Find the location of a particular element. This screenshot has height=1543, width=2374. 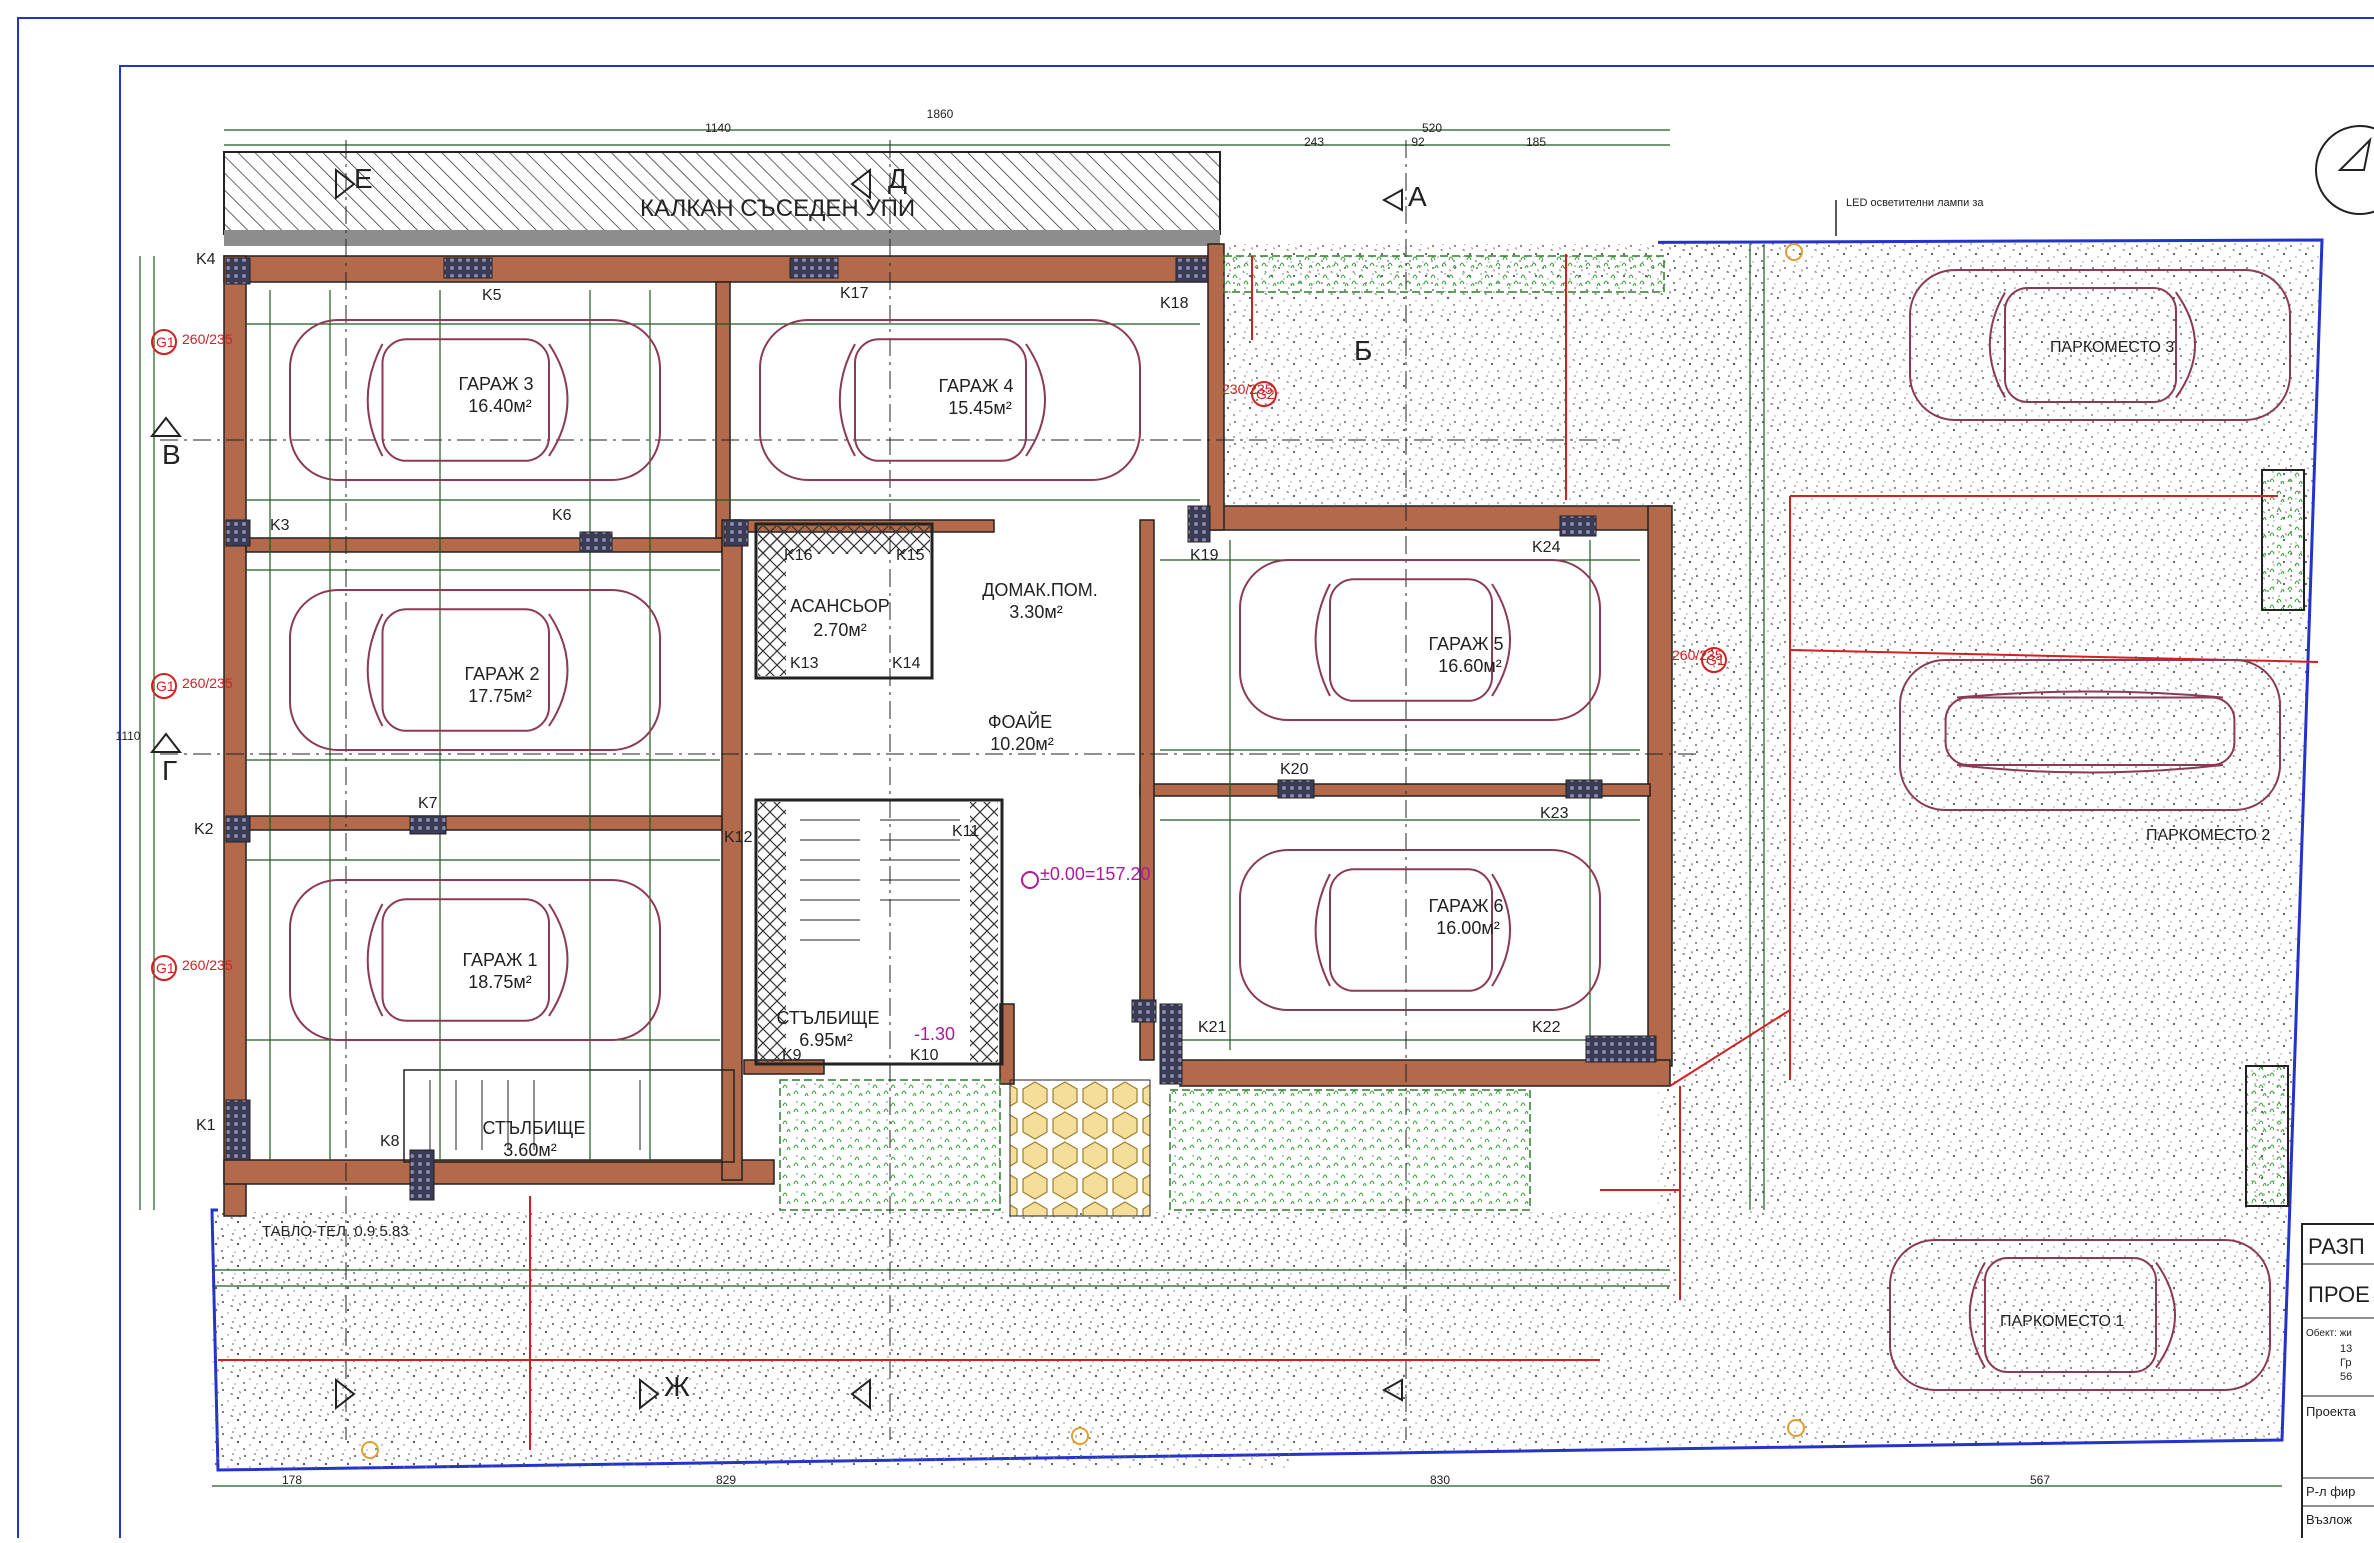

col-k4: K4 is located at coordinates (206, 259).